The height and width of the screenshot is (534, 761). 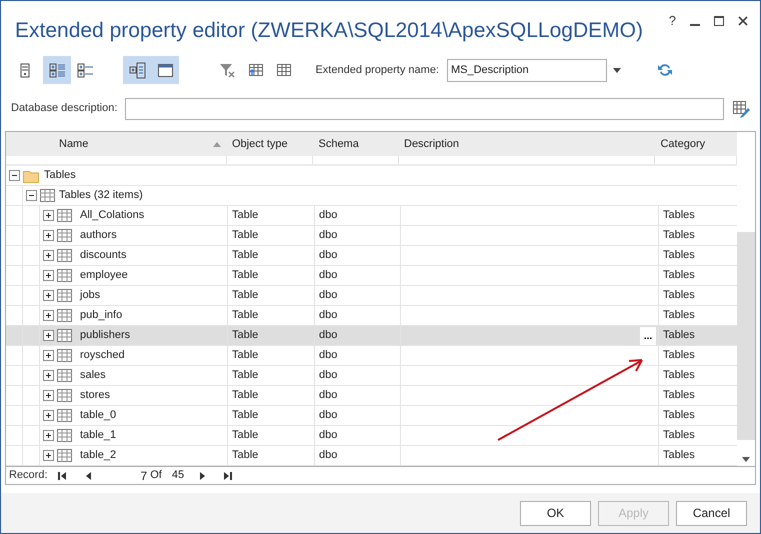 I want to click on record-label: Record:, so click(x=28, y=476).